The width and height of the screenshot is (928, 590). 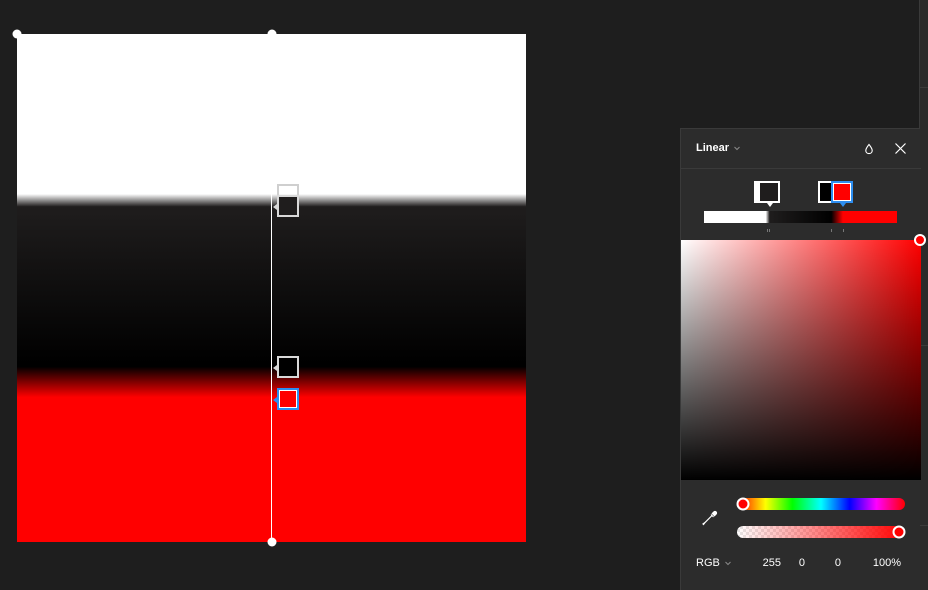 I want to click on eyedropper-button, so click(x=710, y=518).